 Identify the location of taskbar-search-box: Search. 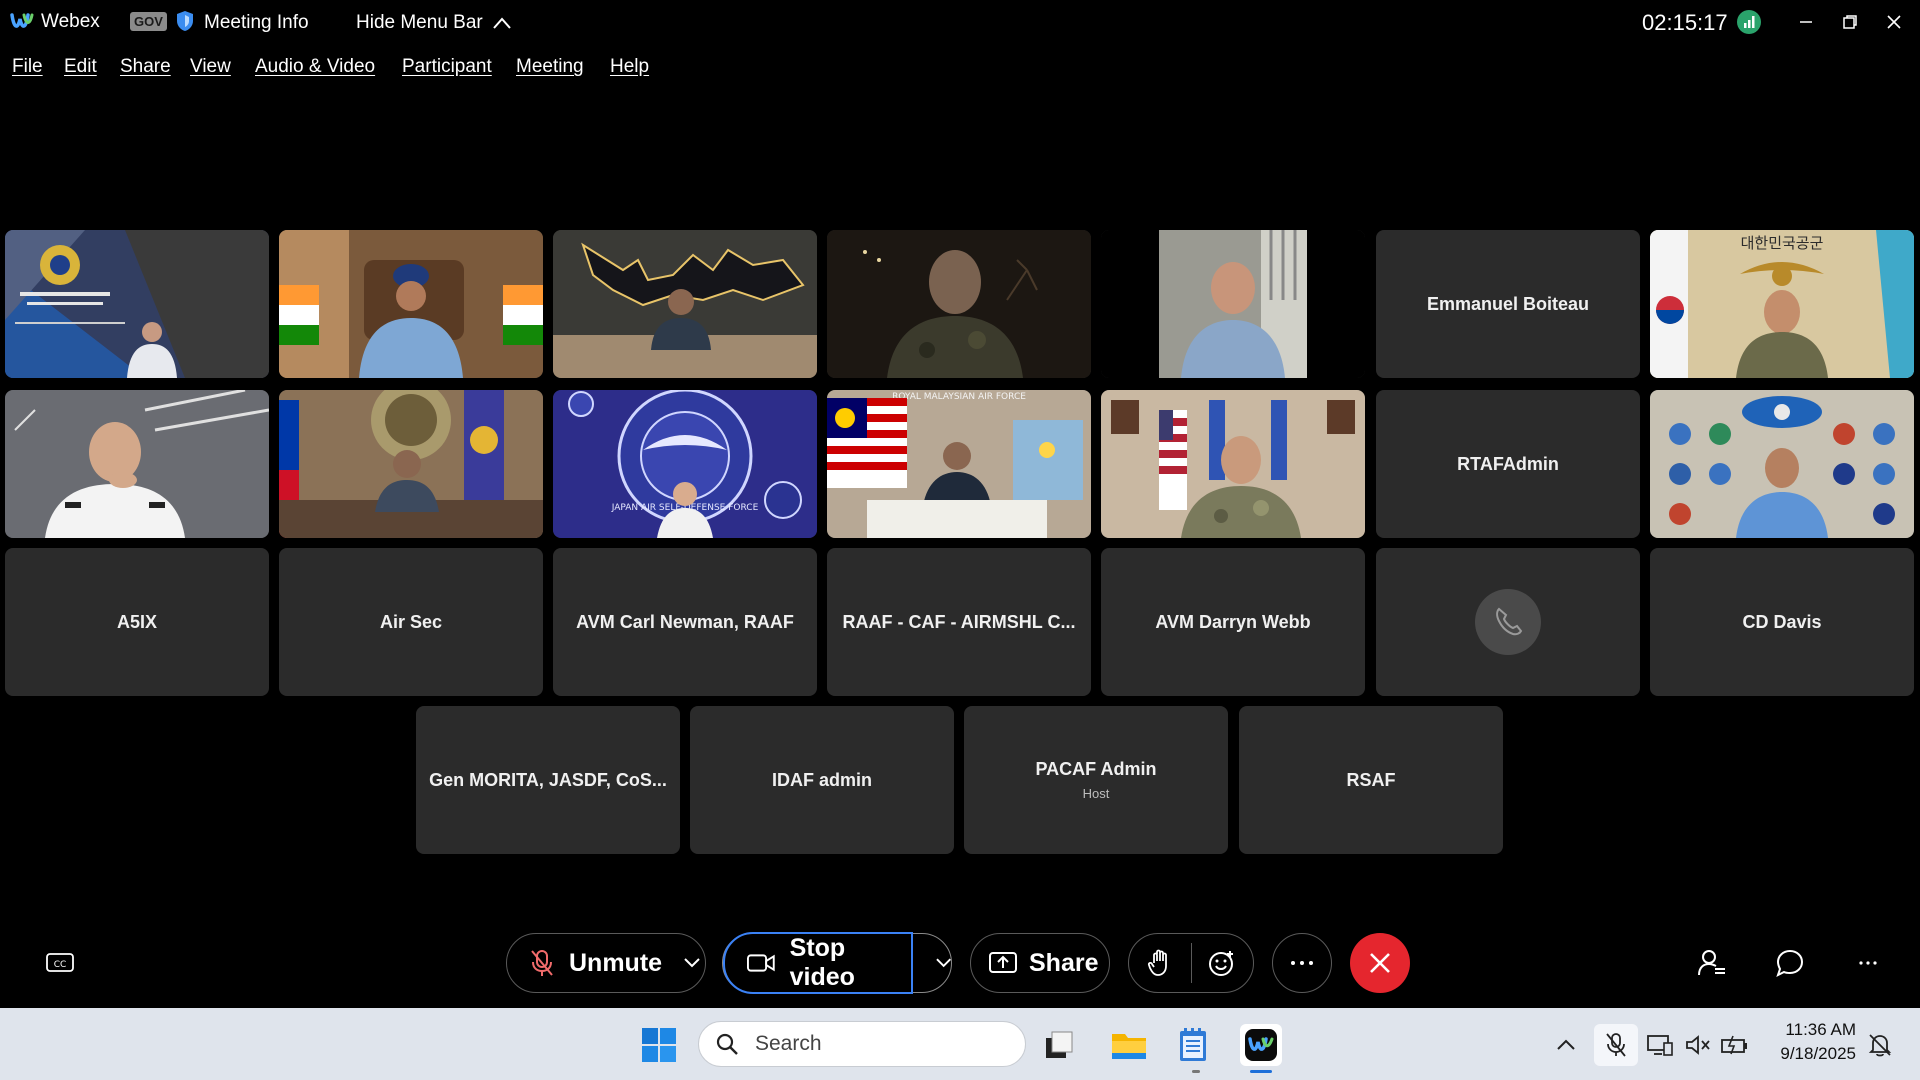
(862, 1044).